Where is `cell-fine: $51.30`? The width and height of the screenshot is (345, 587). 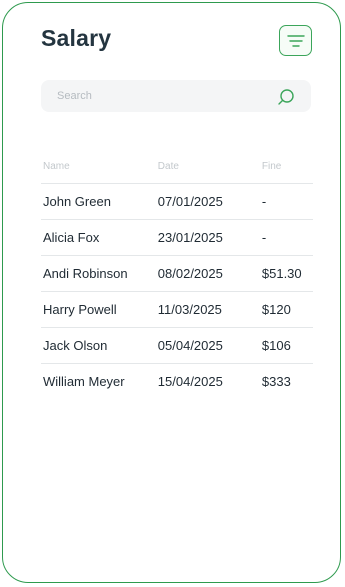 cell-fine: $51.30 is located at coordinates (286, 273).